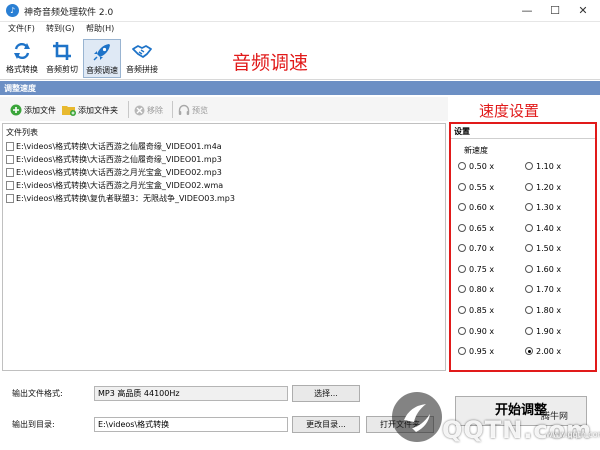 The height and width of the screenshot is (450, 600). What do you see at coordinates (527, 11) in the screenshot?
I see `minimize-button: —` at bounding box center [527, 11].